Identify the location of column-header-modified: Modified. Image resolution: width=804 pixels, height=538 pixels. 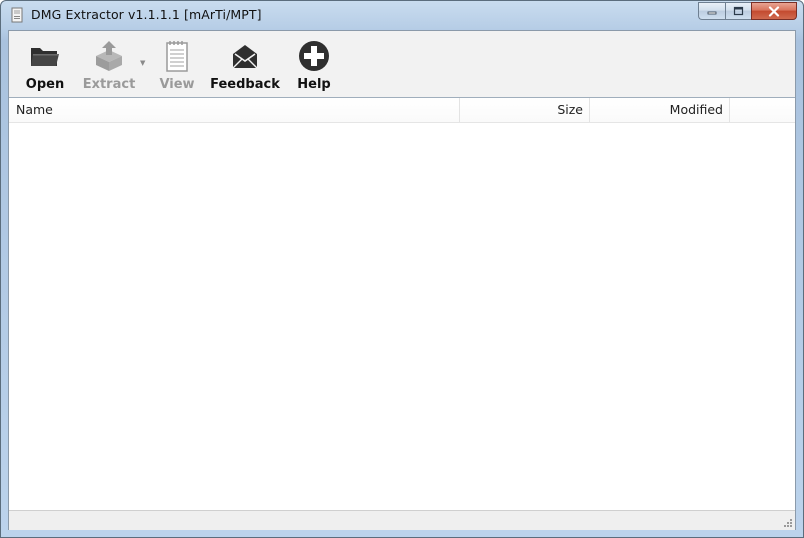
(660, 110).